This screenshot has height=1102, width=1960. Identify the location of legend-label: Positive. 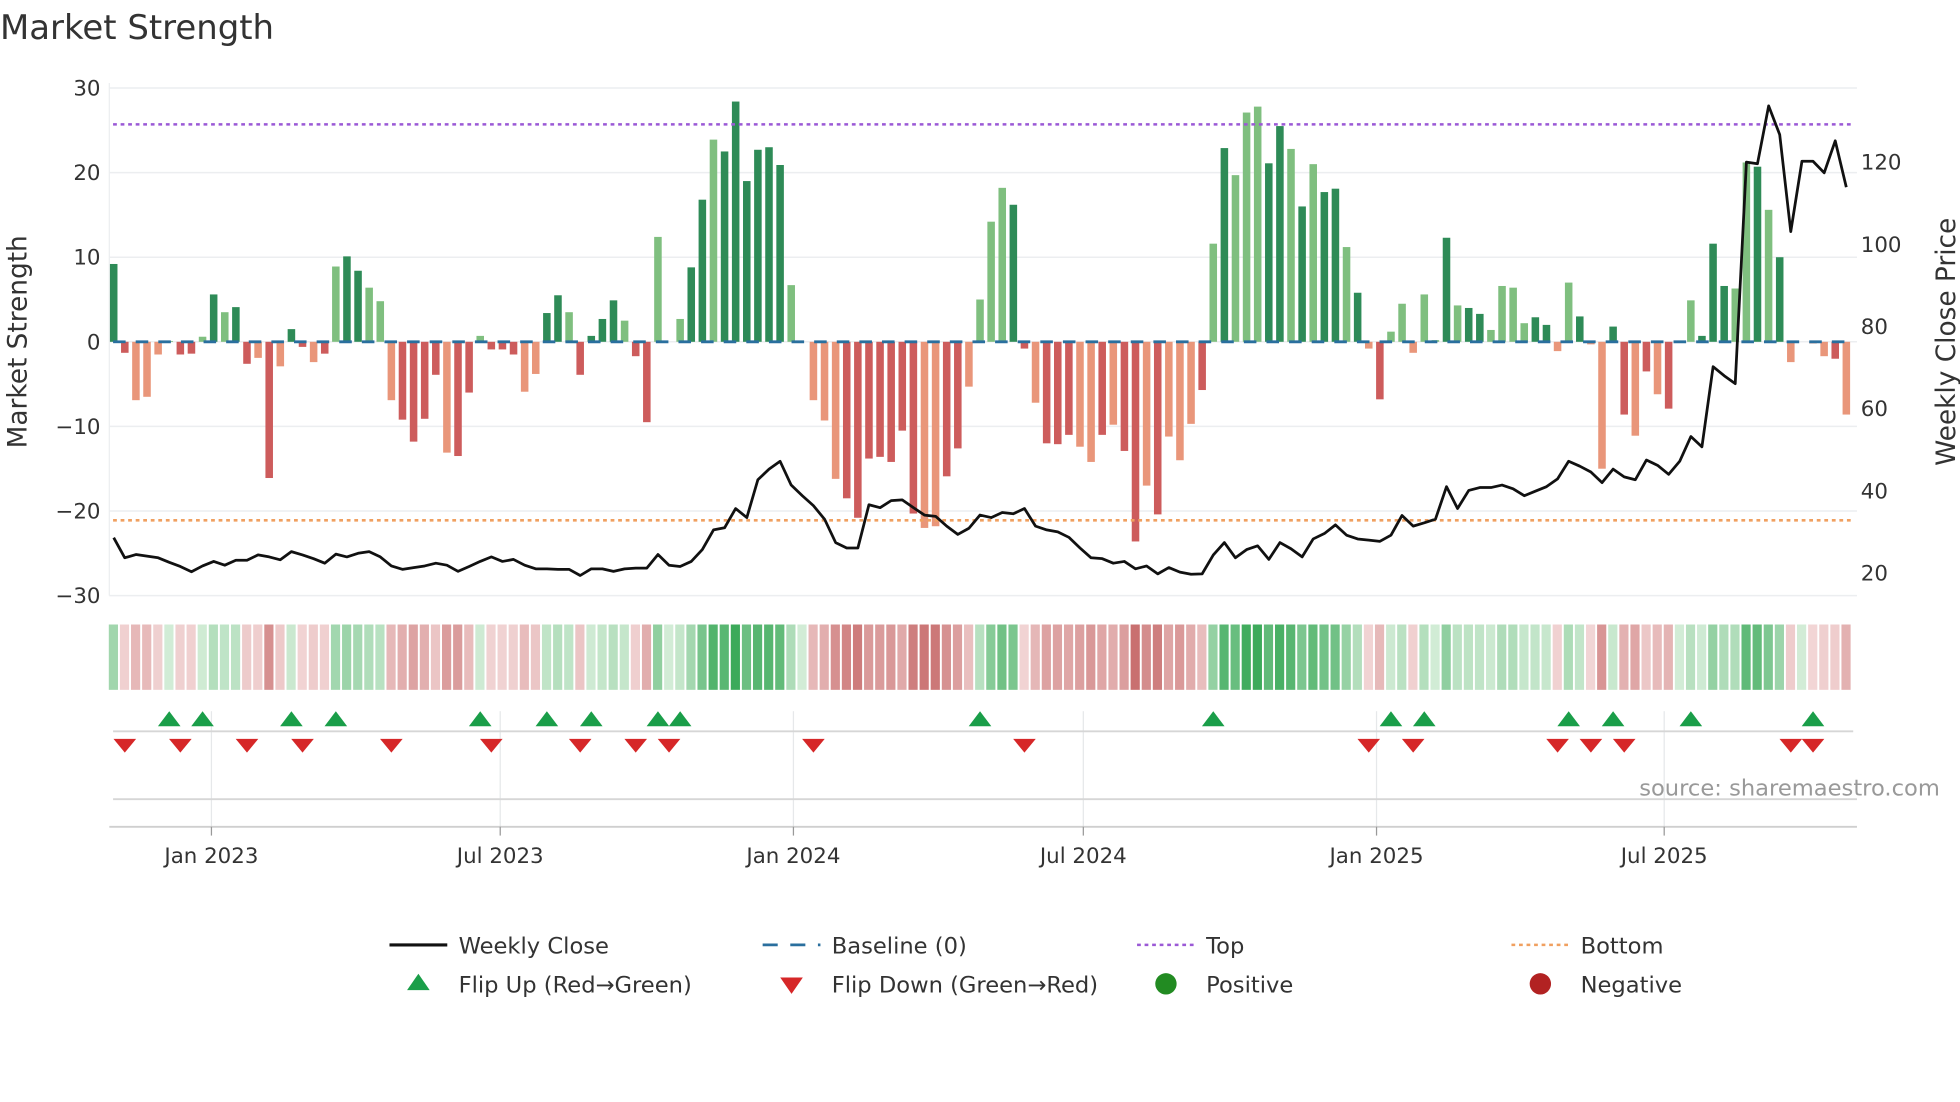
(1249, 986).